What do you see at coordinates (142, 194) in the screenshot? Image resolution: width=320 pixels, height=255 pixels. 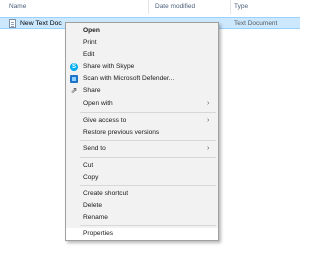 I see `menu-item-create-shortcut: Create shortcut` at bounding box center [142, 194].